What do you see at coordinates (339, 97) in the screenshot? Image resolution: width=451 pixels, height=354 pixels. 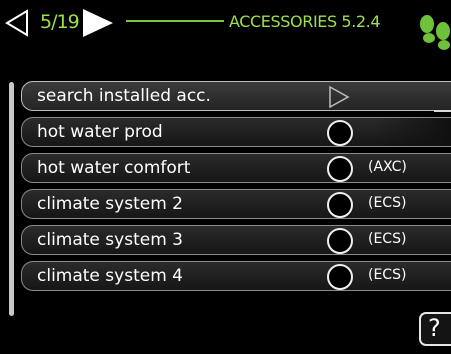 I see `arrow-right-outline-icon` at bounding box center [339, 97].